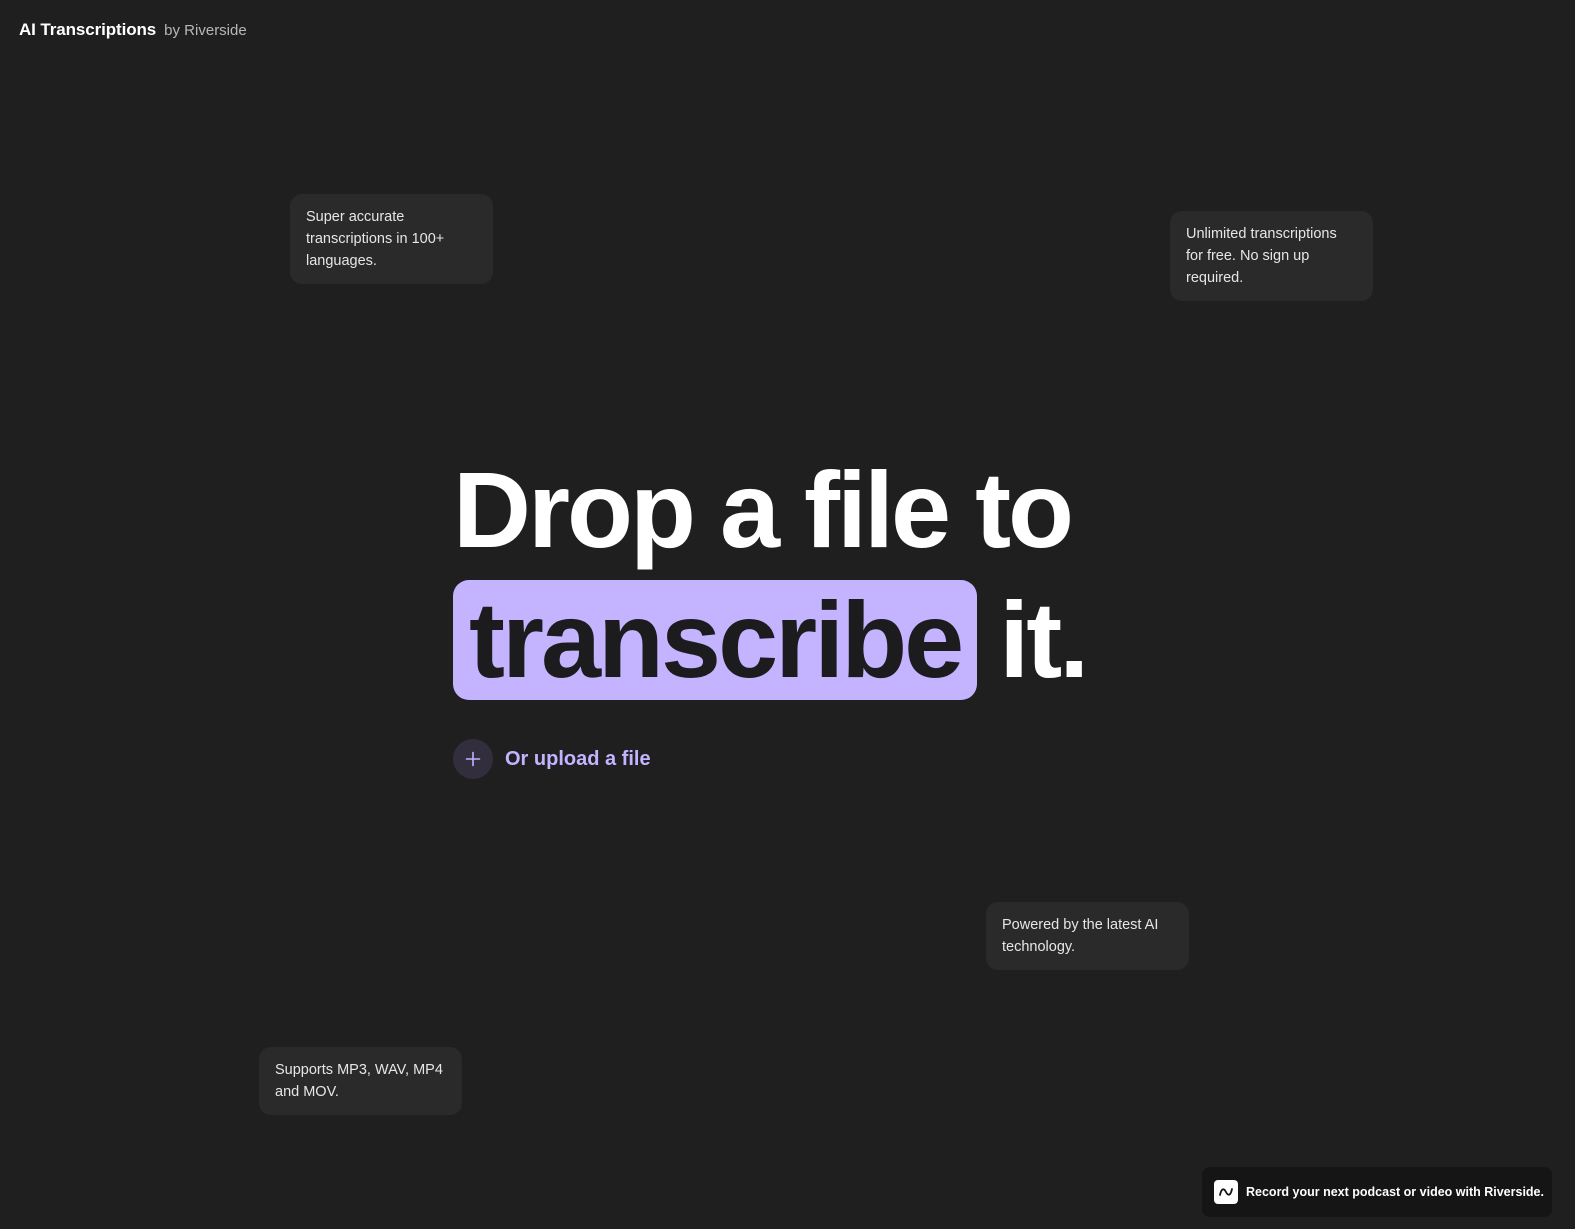 The height and width of the screenshot is (1229, 1575). Describe the element at coordinates (205, 30) in the screenshot. I see `brand-byline: by Riverside` at that location.